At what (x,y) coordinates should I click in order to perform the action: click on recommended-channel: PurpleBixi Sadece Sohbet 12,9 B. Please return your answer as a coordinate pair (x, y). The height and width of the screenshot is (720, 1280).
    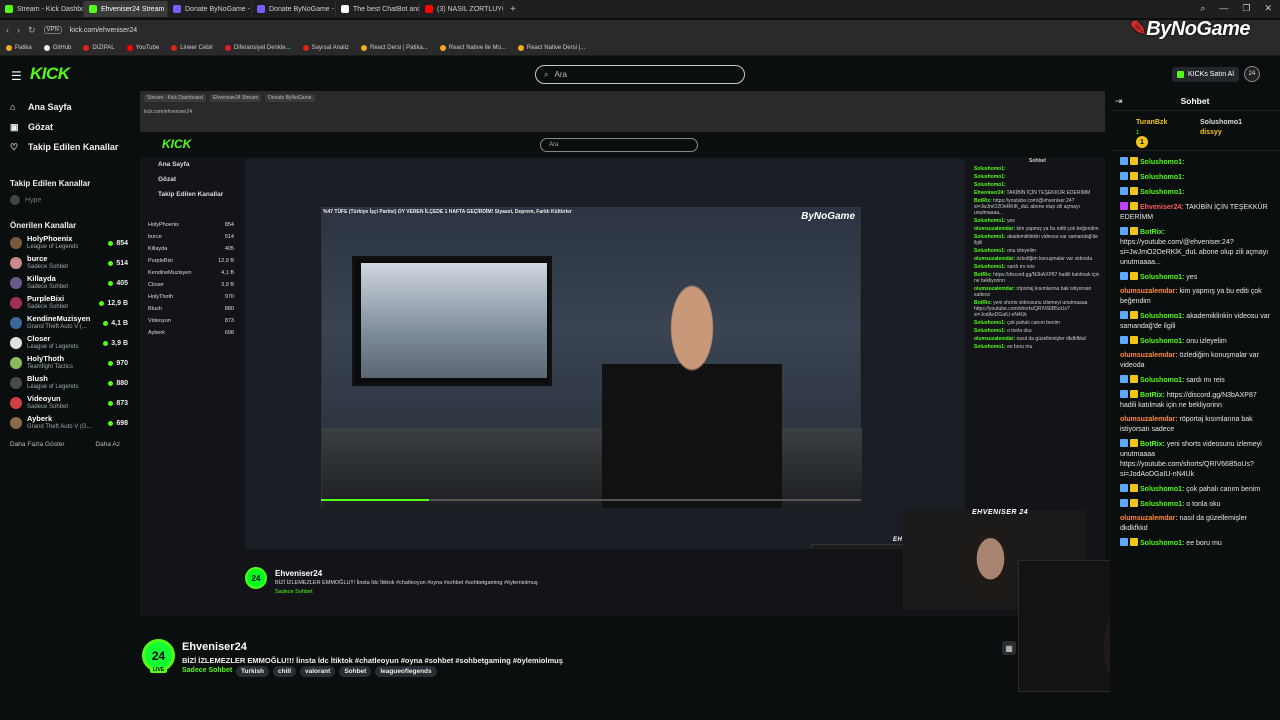
    Looking at the image, I should click on (68, 303).